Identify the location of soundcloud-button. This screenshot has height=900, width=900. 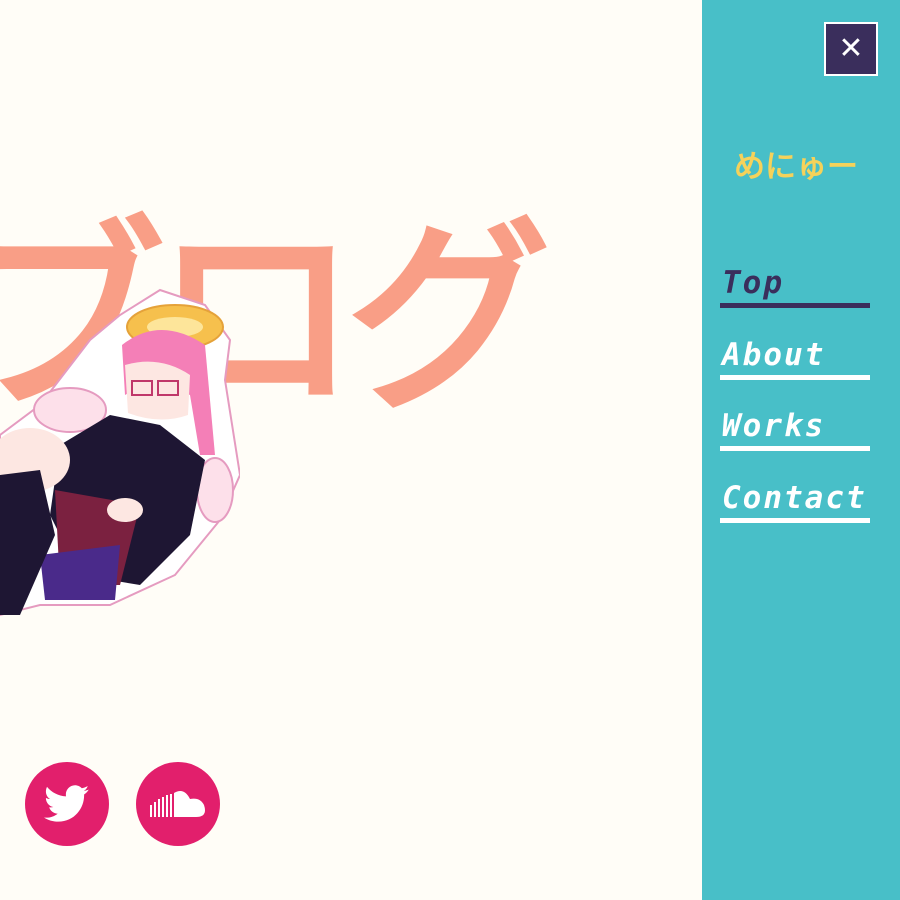
(178, 804).